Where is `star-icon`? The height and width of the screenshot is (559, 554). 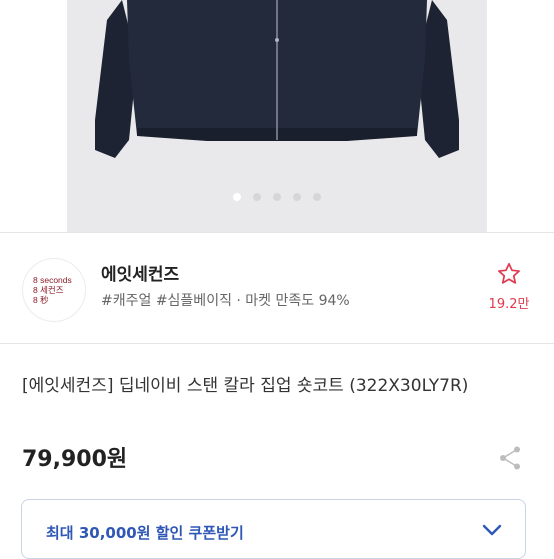
star-icon is located at coordinates (509, 274).